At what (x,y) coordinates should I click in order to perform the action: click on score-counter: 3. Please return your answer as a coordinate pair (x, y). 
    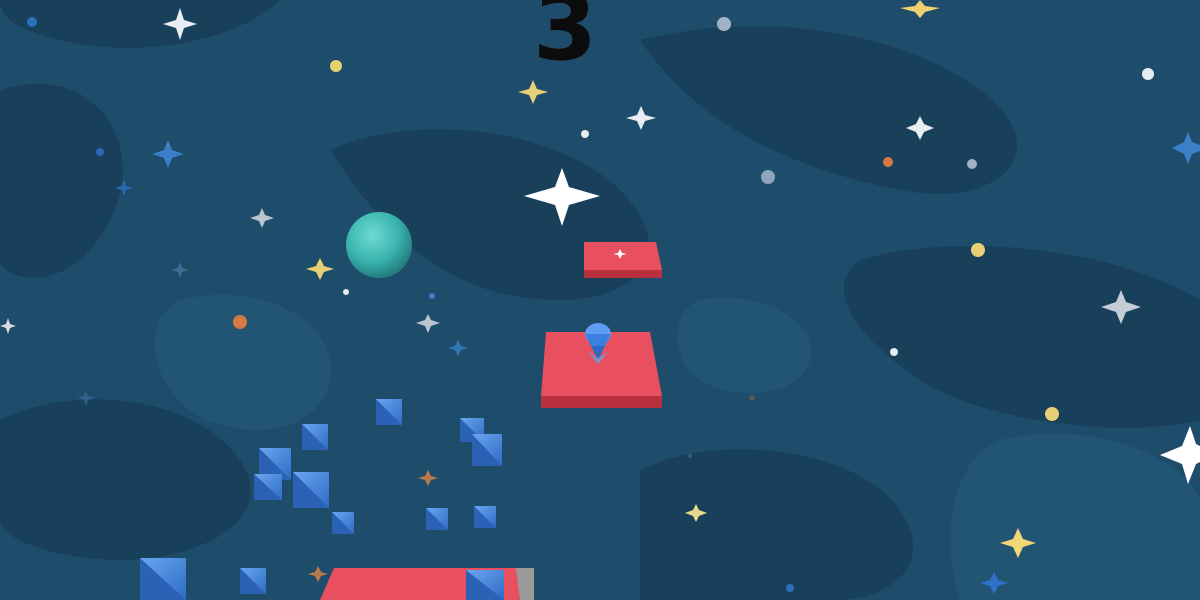
    Looking at the image, I should click on (564, 40).